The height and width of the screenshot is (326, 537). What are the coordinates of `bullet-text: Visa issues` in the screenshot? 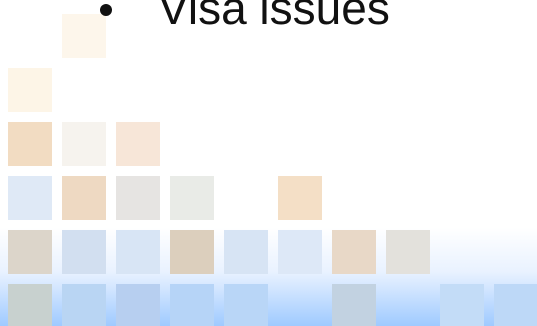 It's located at (274, 17).